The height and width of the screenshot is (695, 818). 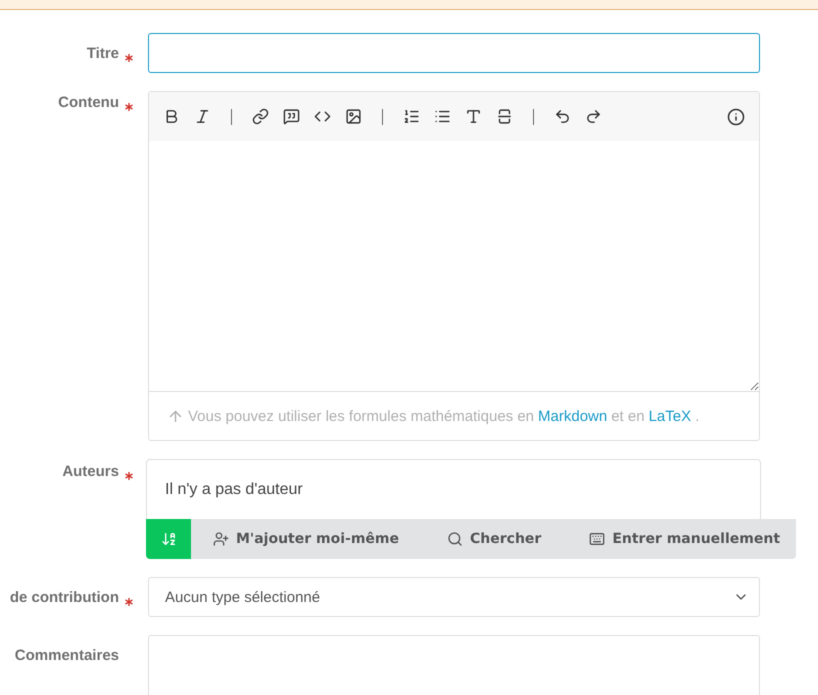 I want to click on field-label: Commentaires, so click(x=66, y=655).